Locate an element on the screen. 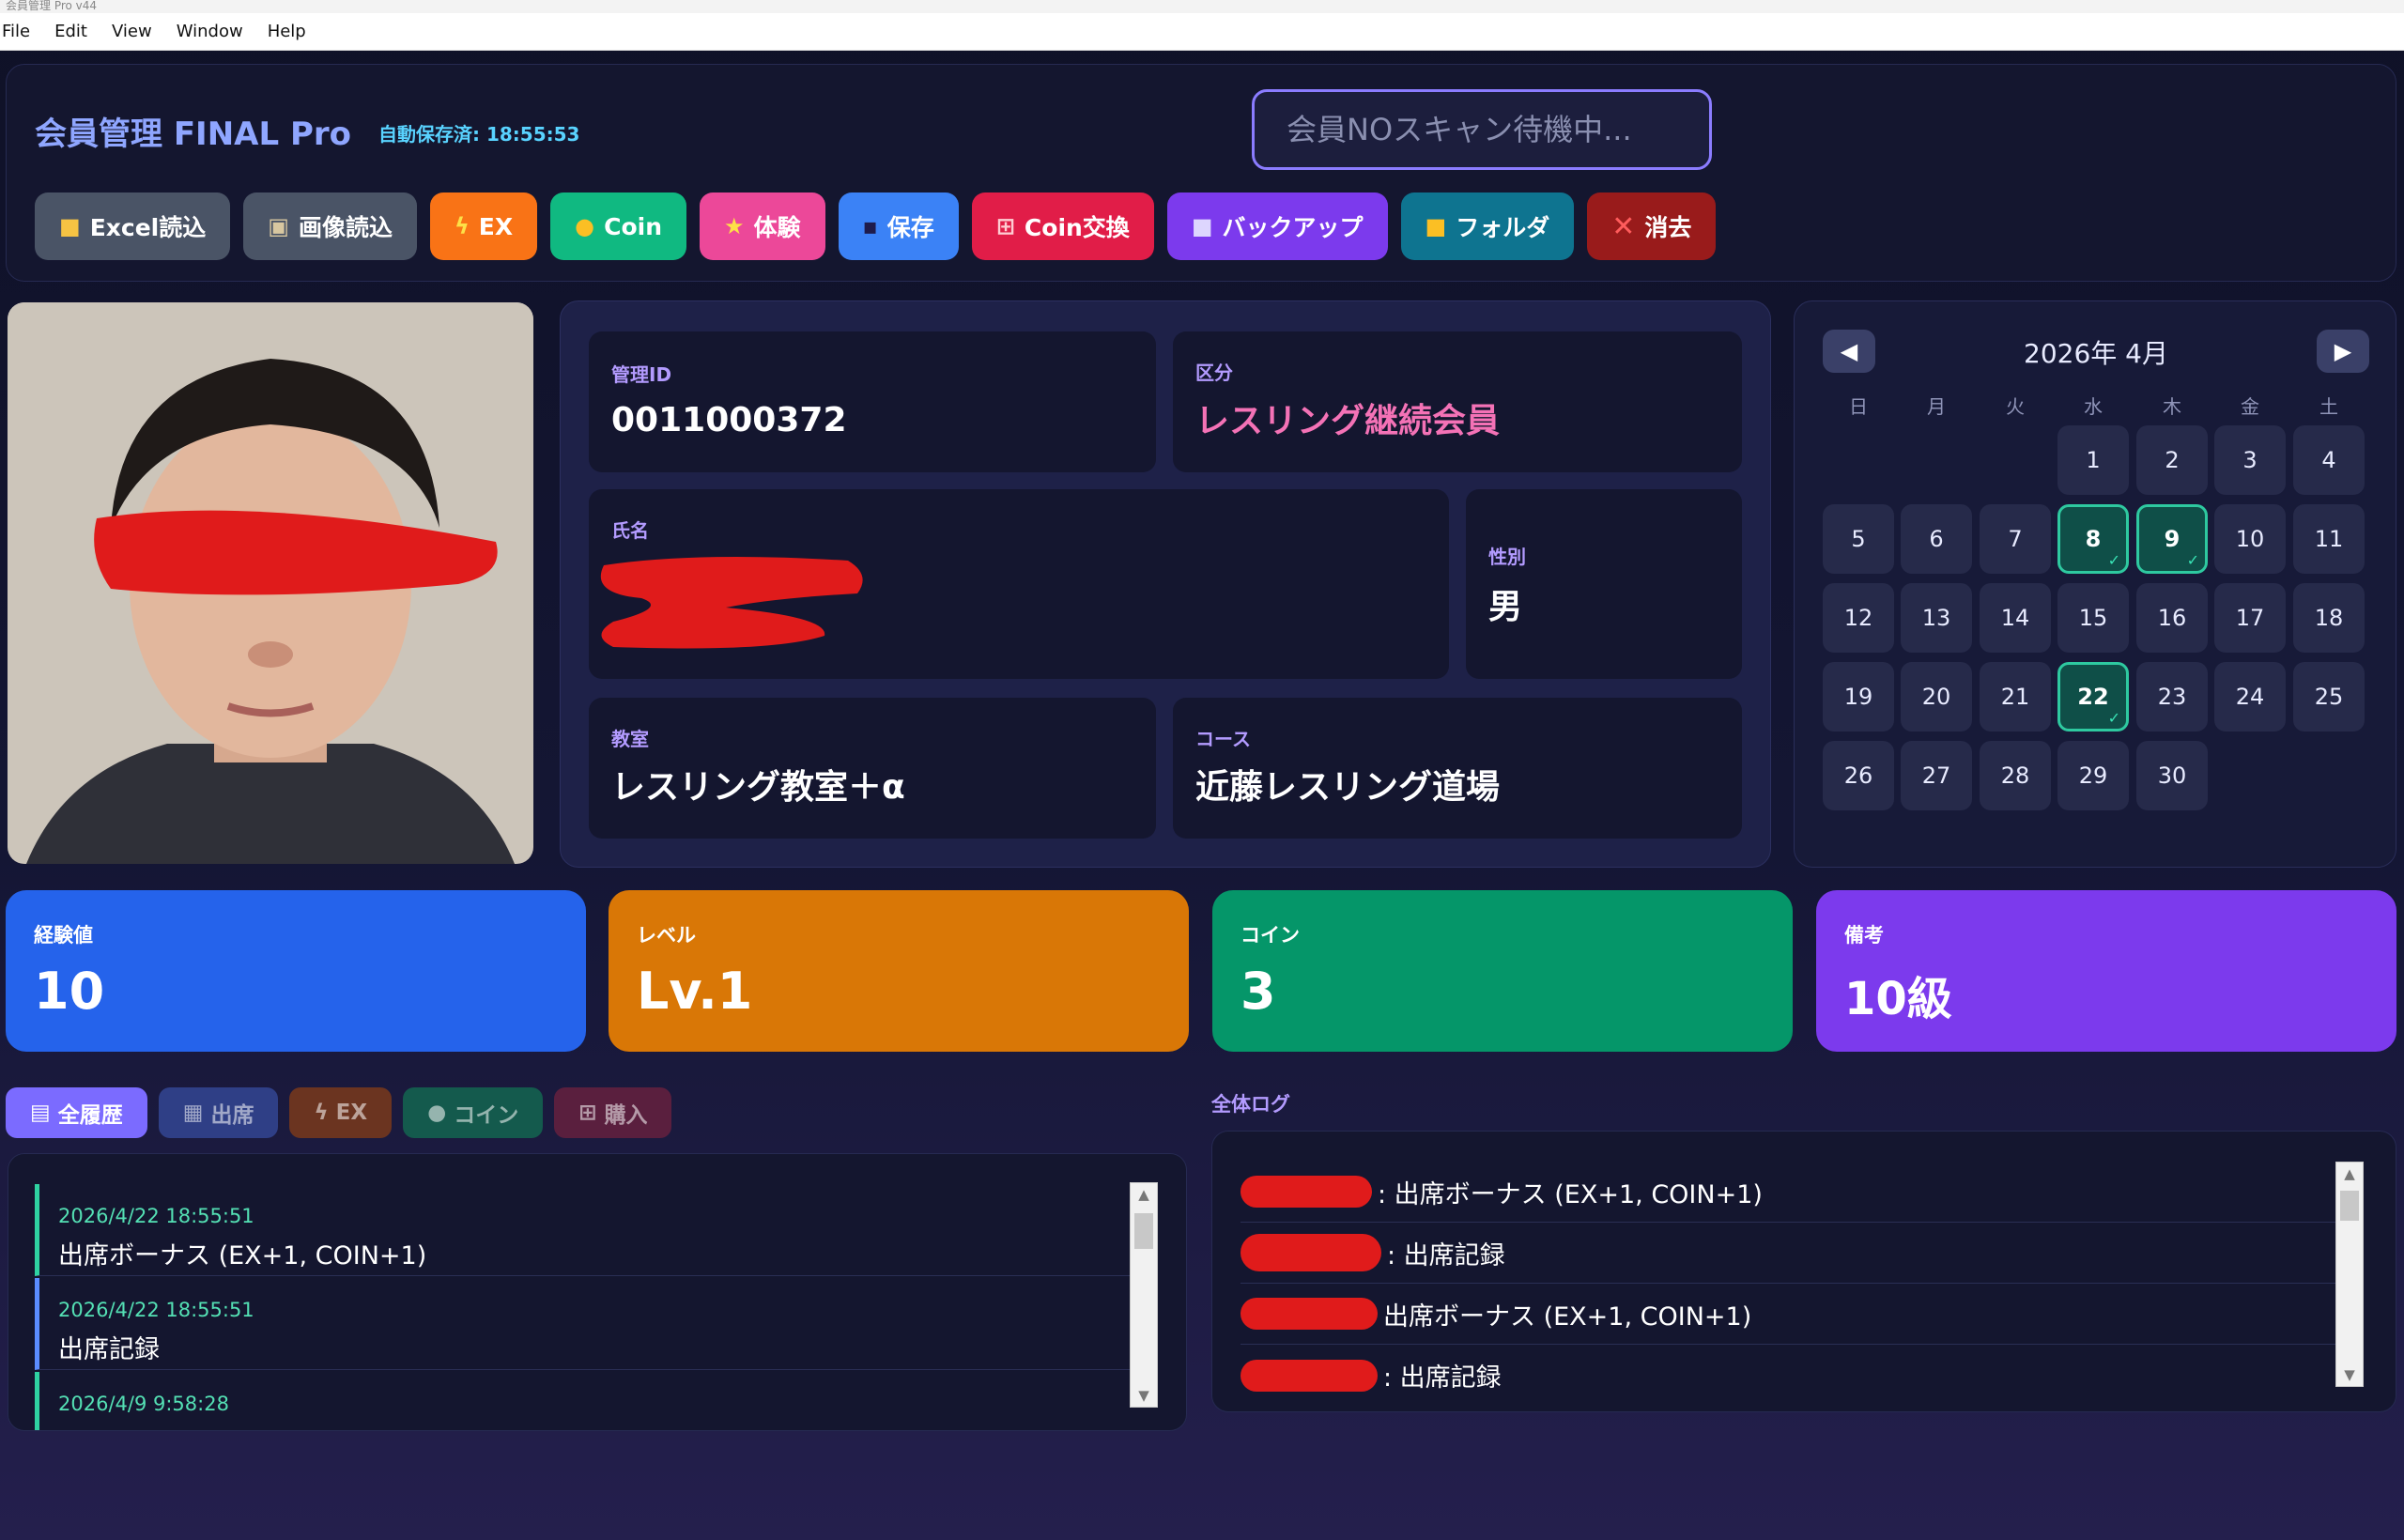 This screenshot has height=1540, width=2404. calendar-day: 21 is located at coordinates (2016, 697).